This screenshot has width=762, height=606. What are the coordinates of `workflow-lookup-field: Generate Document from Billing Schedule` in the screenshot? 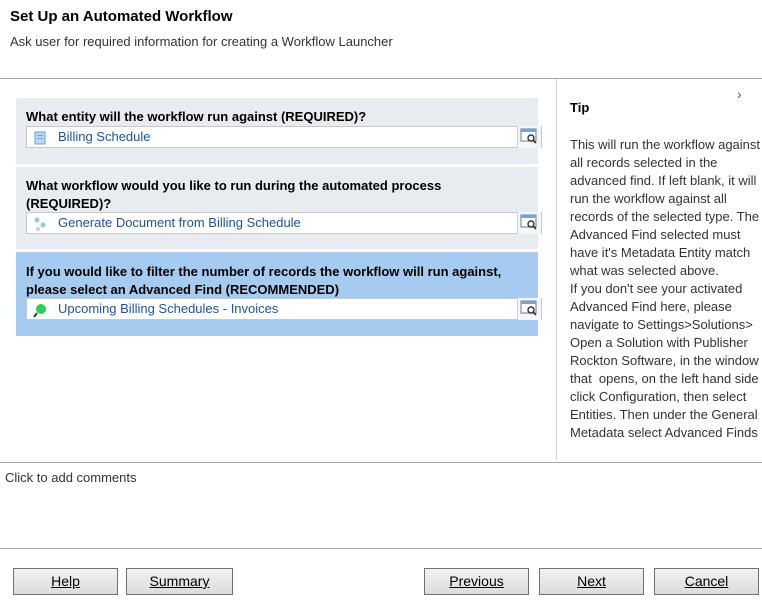 It's located at (284, 223).